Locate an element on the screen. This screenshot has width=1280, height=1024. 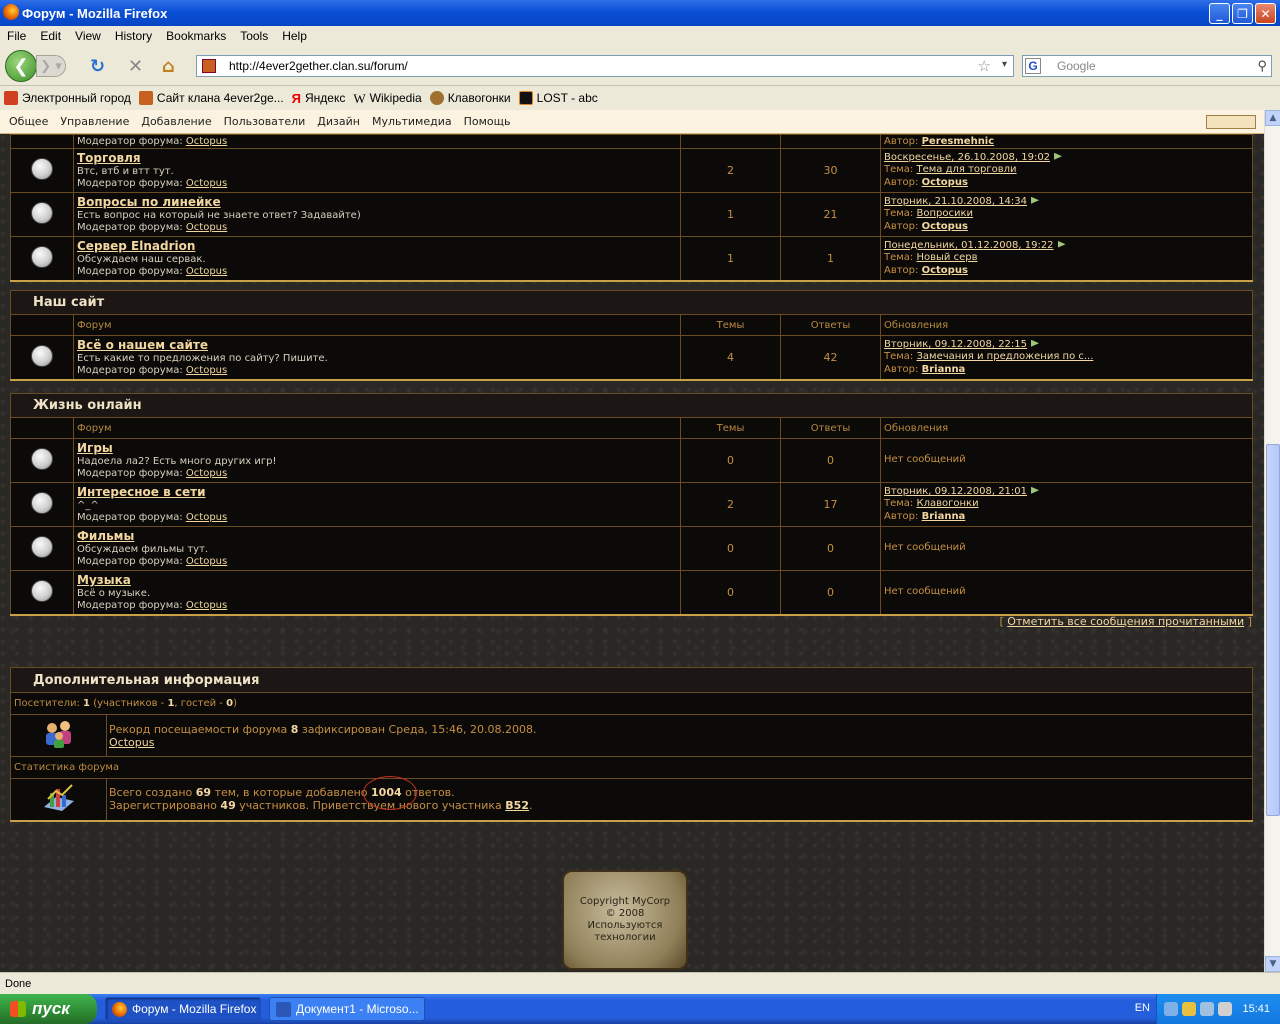
mark-all-read-link: Отметить все сообщения прочитанными is located at coordinates (1125, 621).